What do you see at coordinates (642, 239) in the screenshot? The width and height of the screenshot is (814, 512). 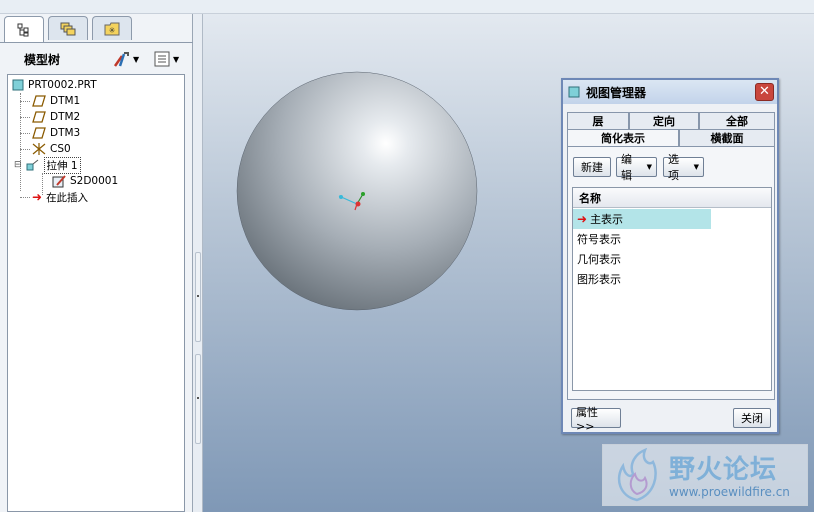 I see `list-item: 符号表示` at bounding box center [642, 239].